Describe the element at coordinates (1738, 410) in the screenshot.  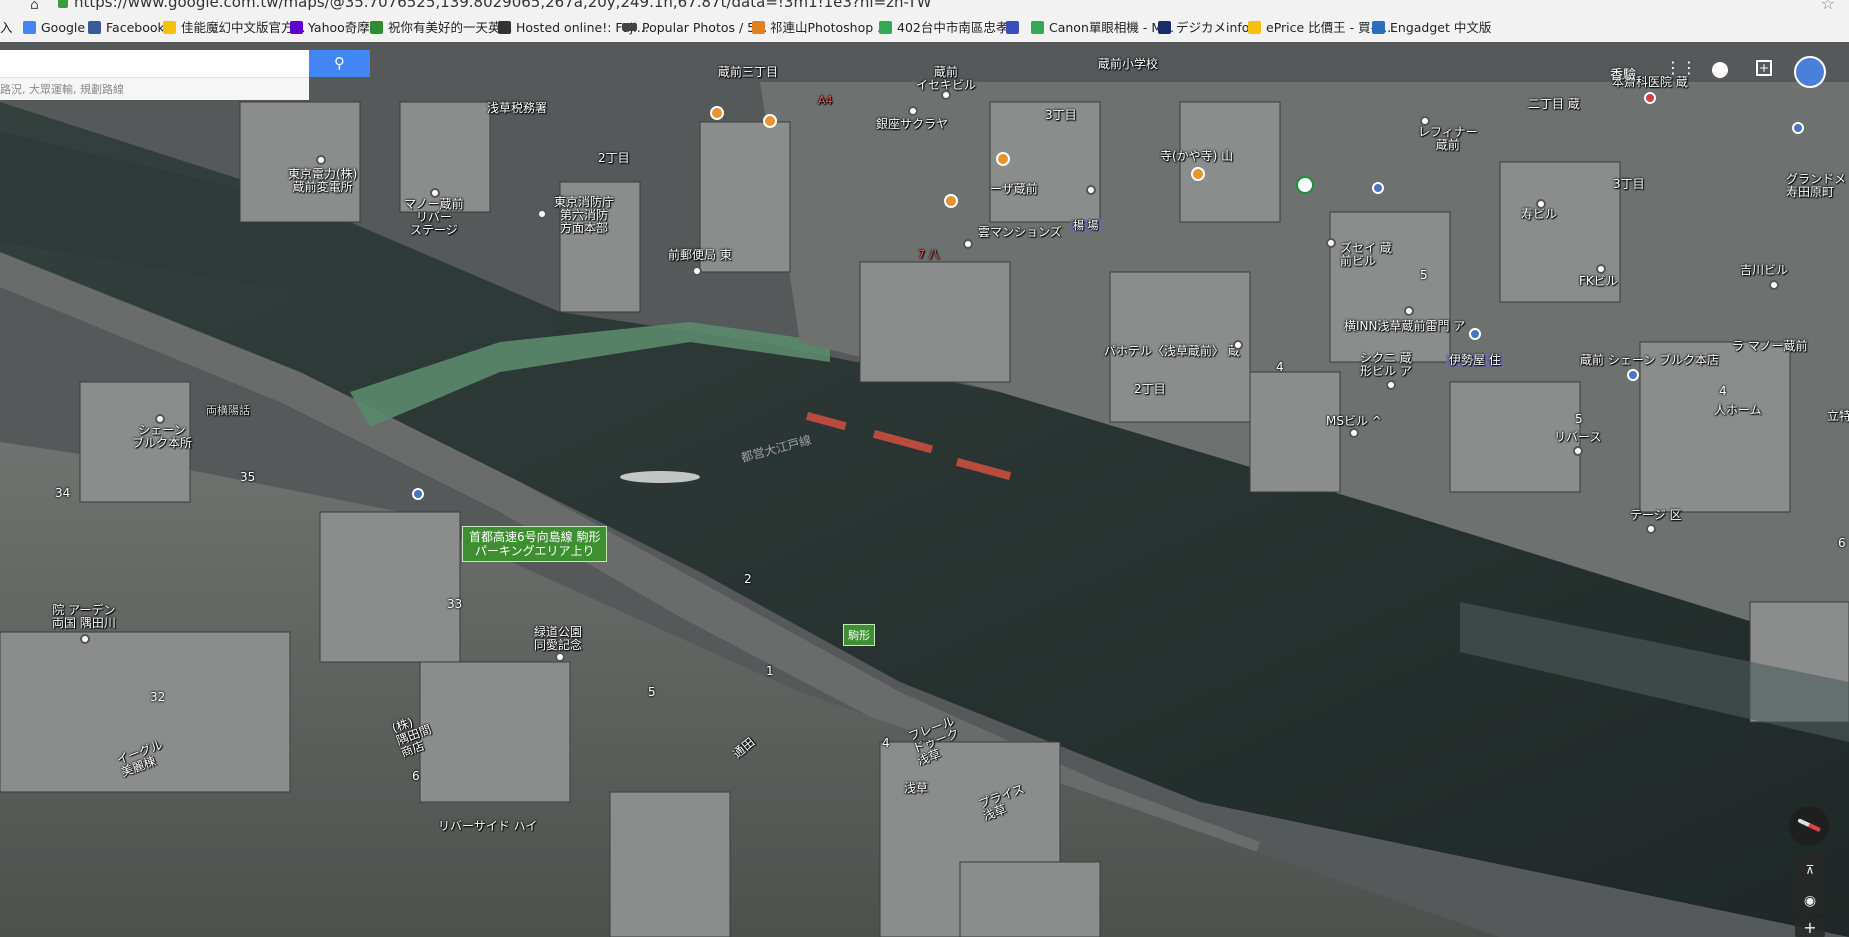
I see `map-label: 人ホーム` at that location.